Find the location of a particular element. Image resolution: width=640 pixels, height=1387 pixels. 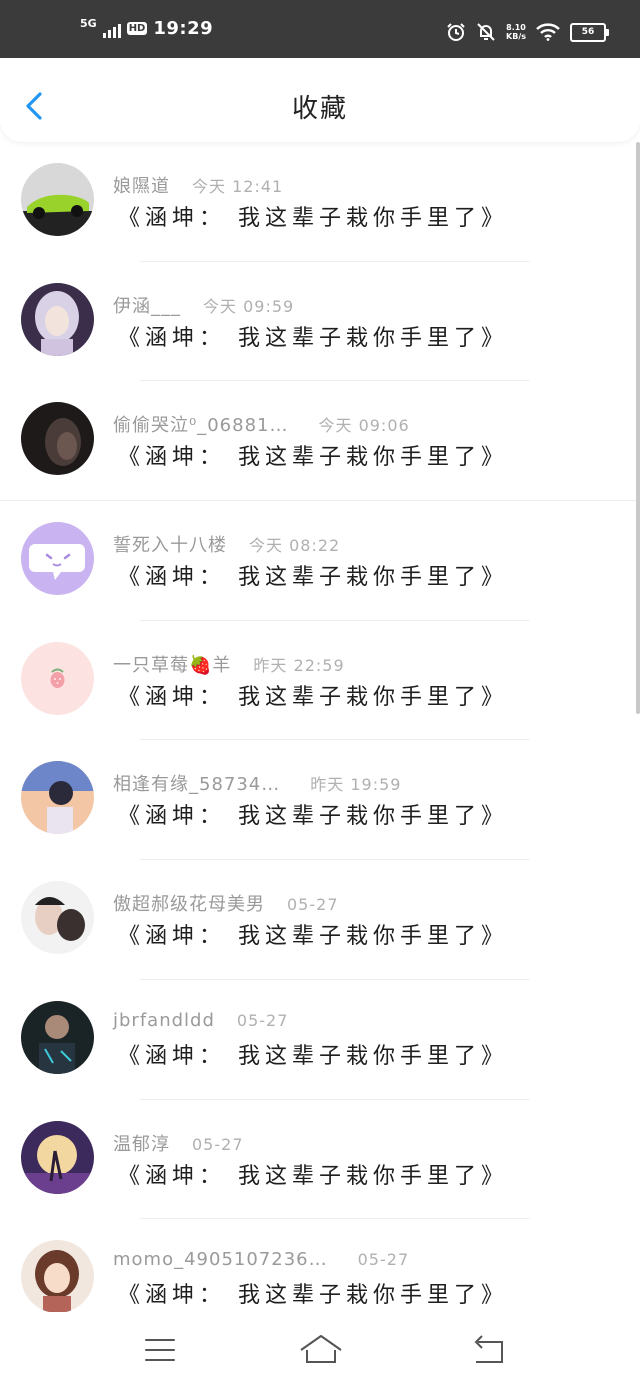

network-speed: 8.10 KB/s is located at coordinates (516, 32).